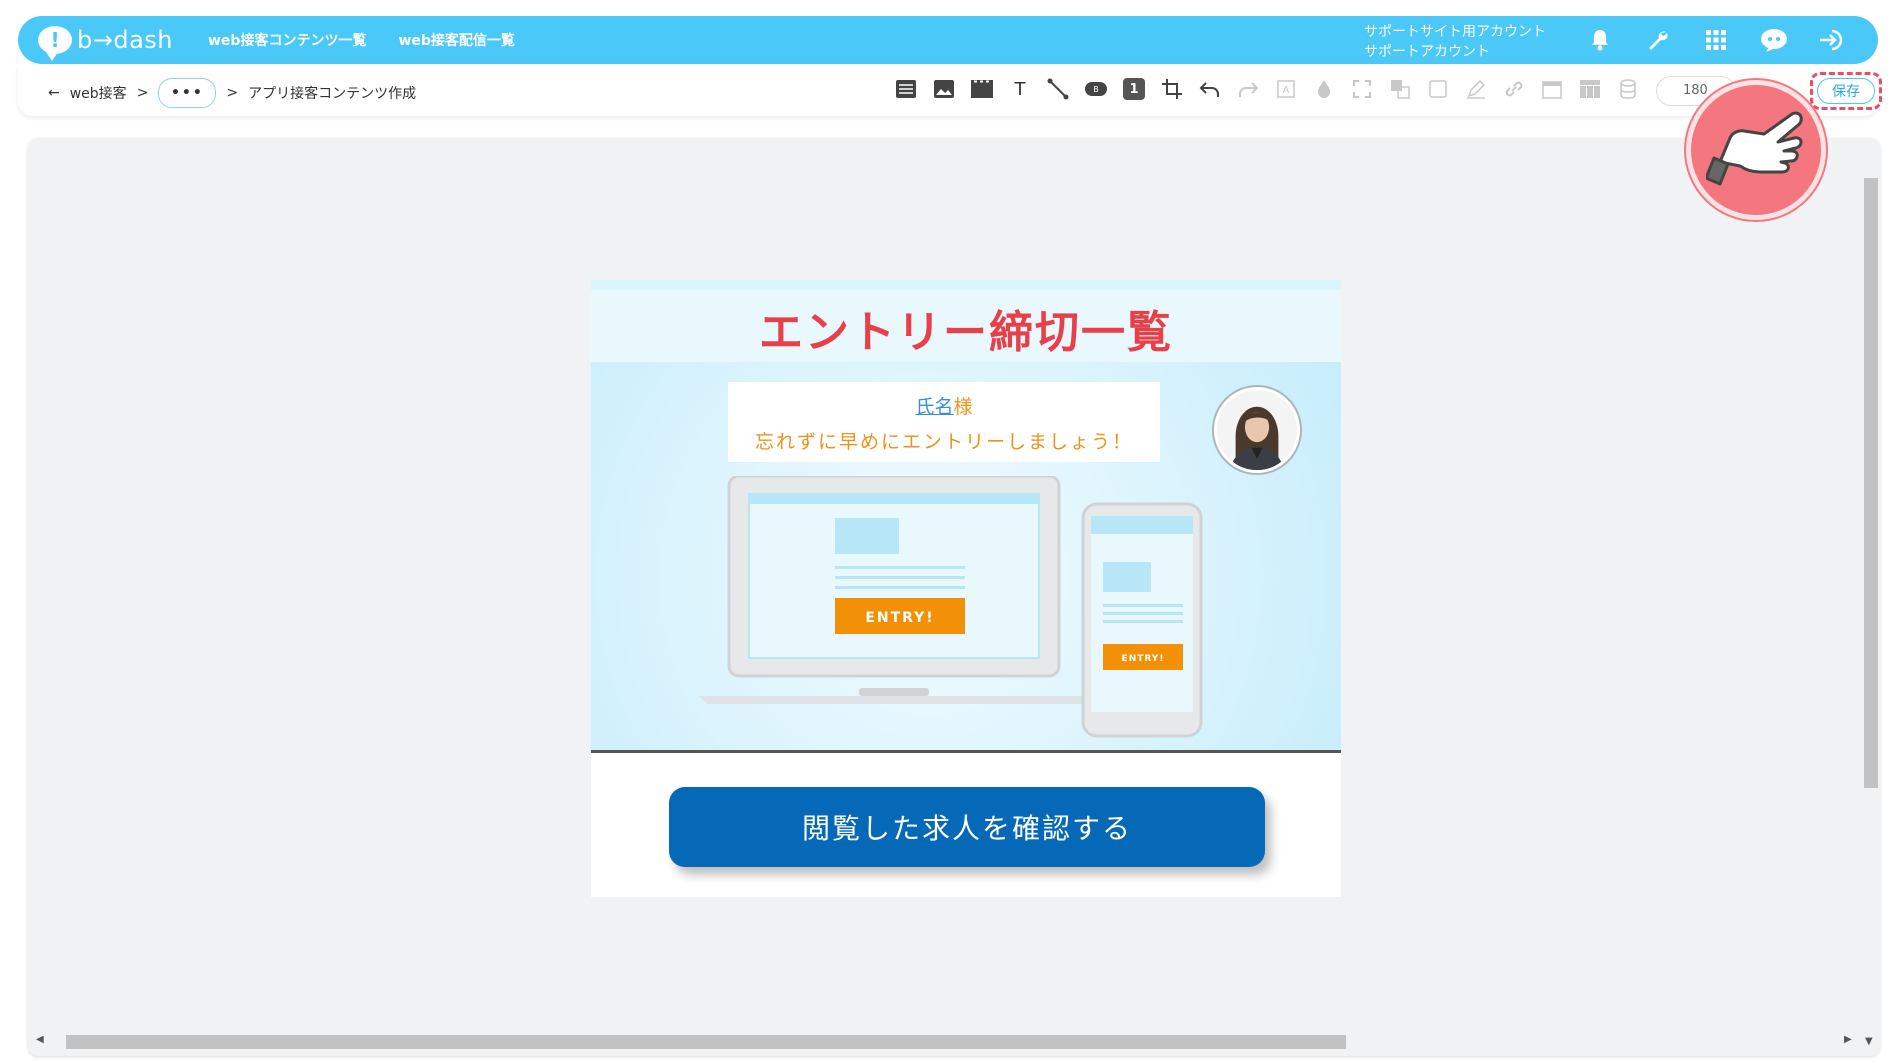  Describe the element at coordinates (1590, 89) in the screenshot. I see `table-icon` at that location.